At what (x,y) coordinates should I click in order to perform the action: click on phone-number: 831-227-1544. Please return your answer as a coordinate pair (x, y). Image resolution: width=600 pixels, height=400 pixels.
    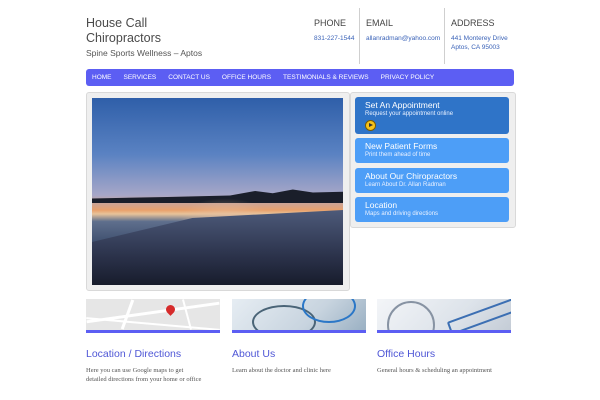
    Looking at the image, I should click on (334, 38).